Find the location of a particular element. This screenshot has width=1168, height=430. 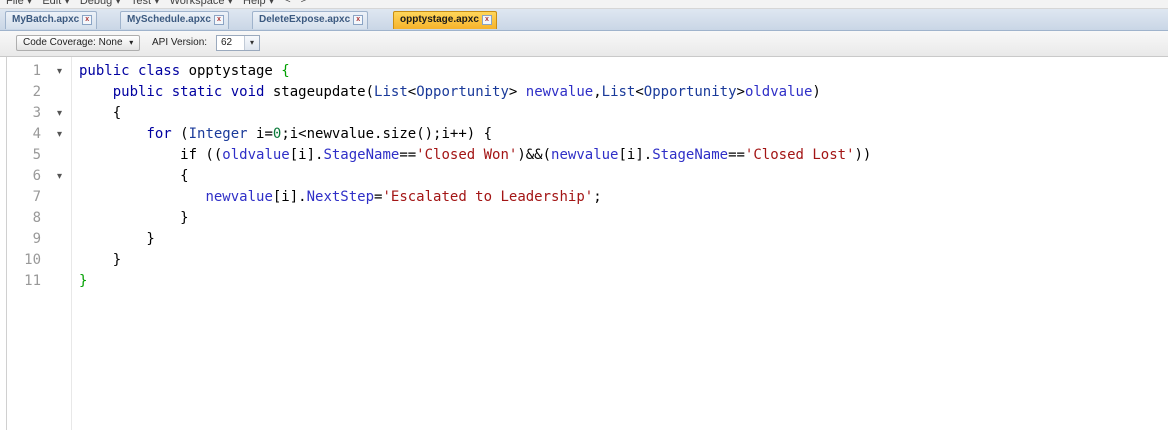

menu-item: Debug ▾ is located at coordinates (100, 3).